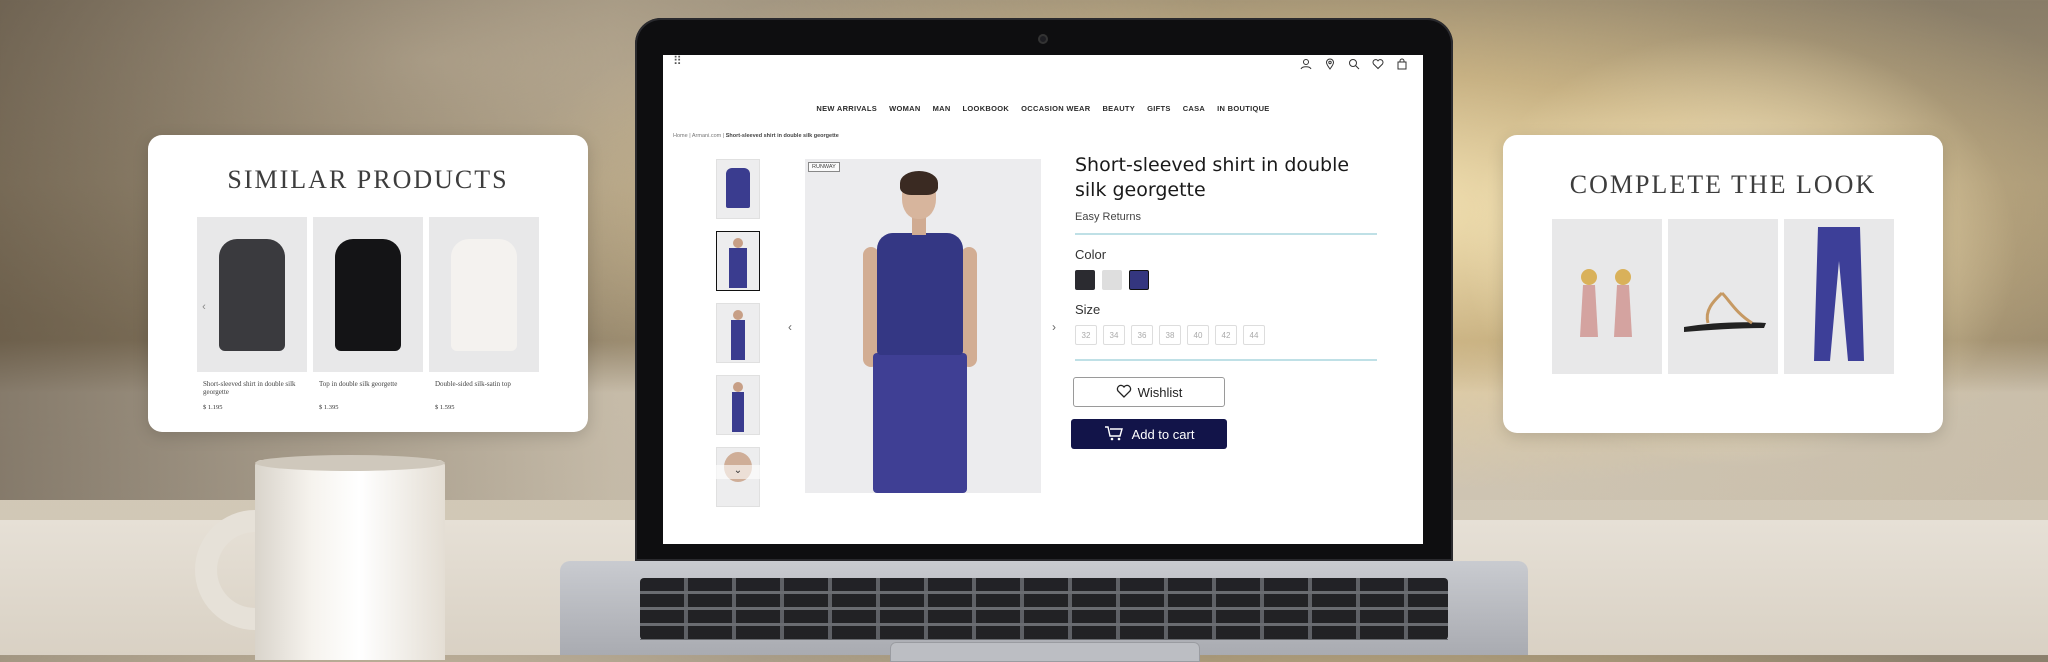 The width and height of the screenshot is (2048, 662). I want to click on size-option: 42, so click(1226, 335).